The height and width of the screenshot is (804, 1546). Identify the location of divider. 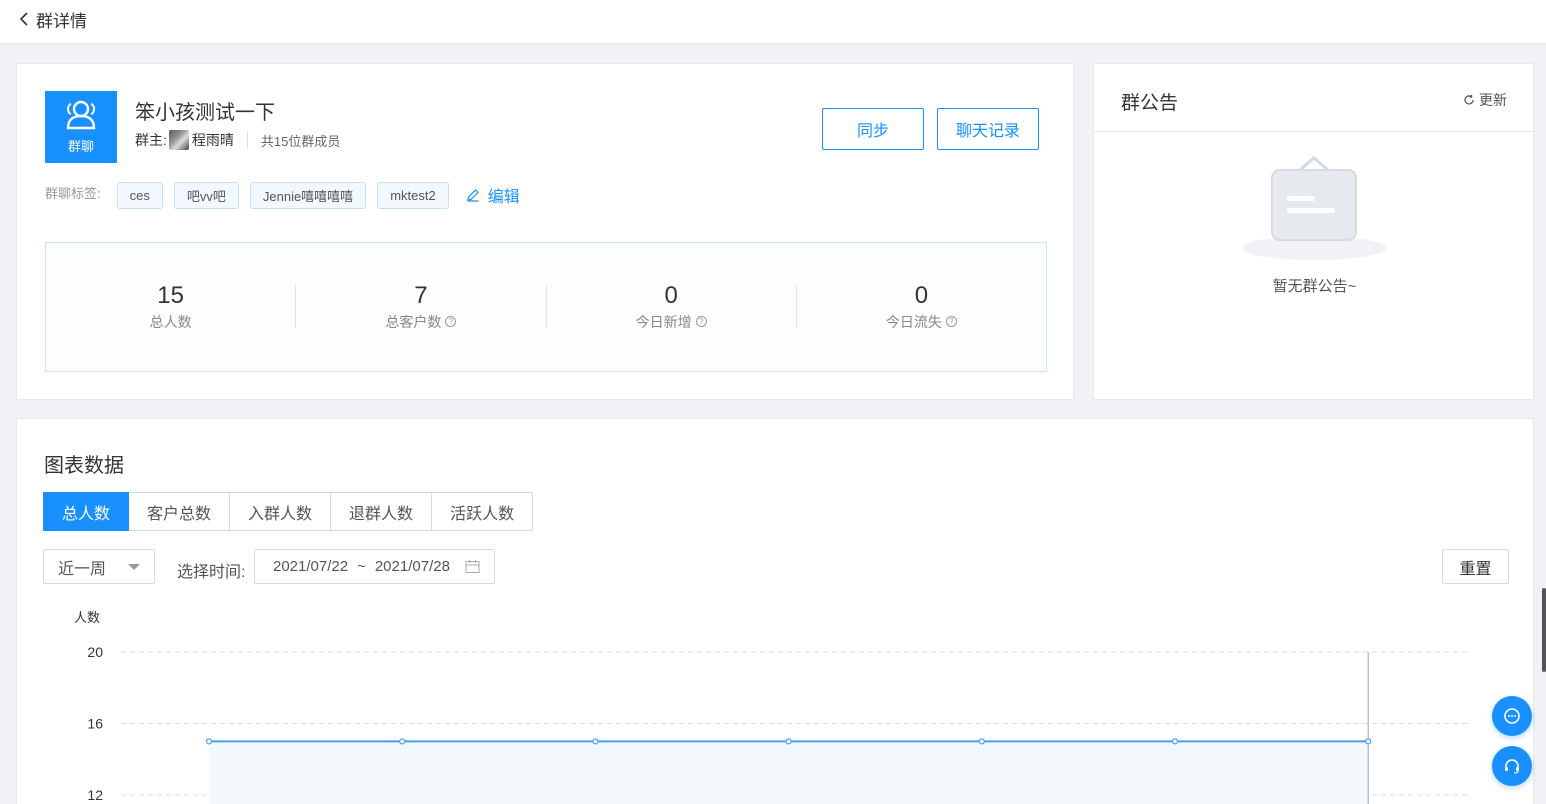
(247, 140).